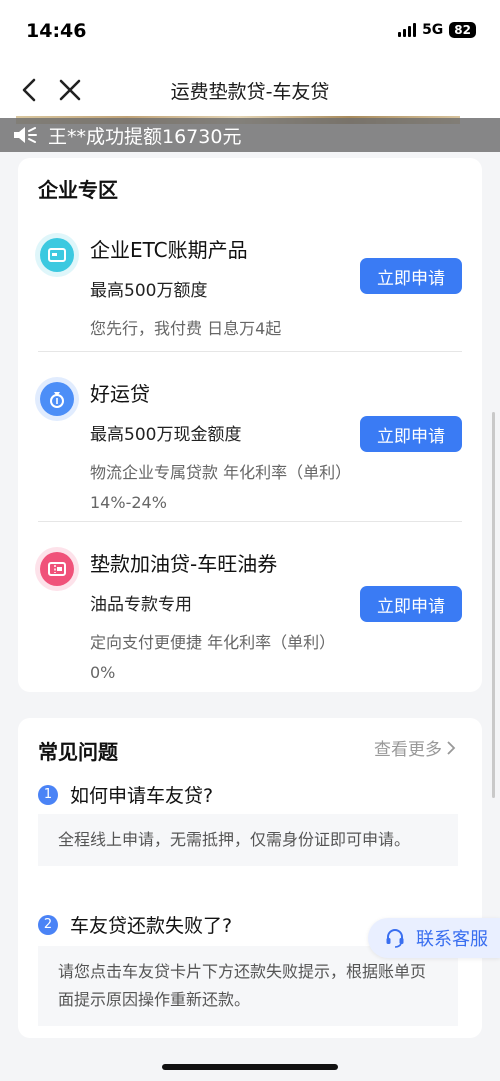  I want to click on status-bar: 14:46 5G 82, so click(250, 31).